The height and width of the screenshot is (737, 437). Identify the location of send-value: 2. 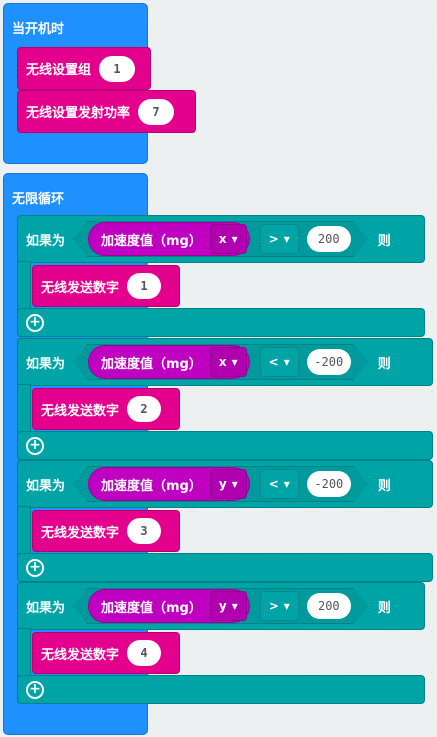
(144, 409).